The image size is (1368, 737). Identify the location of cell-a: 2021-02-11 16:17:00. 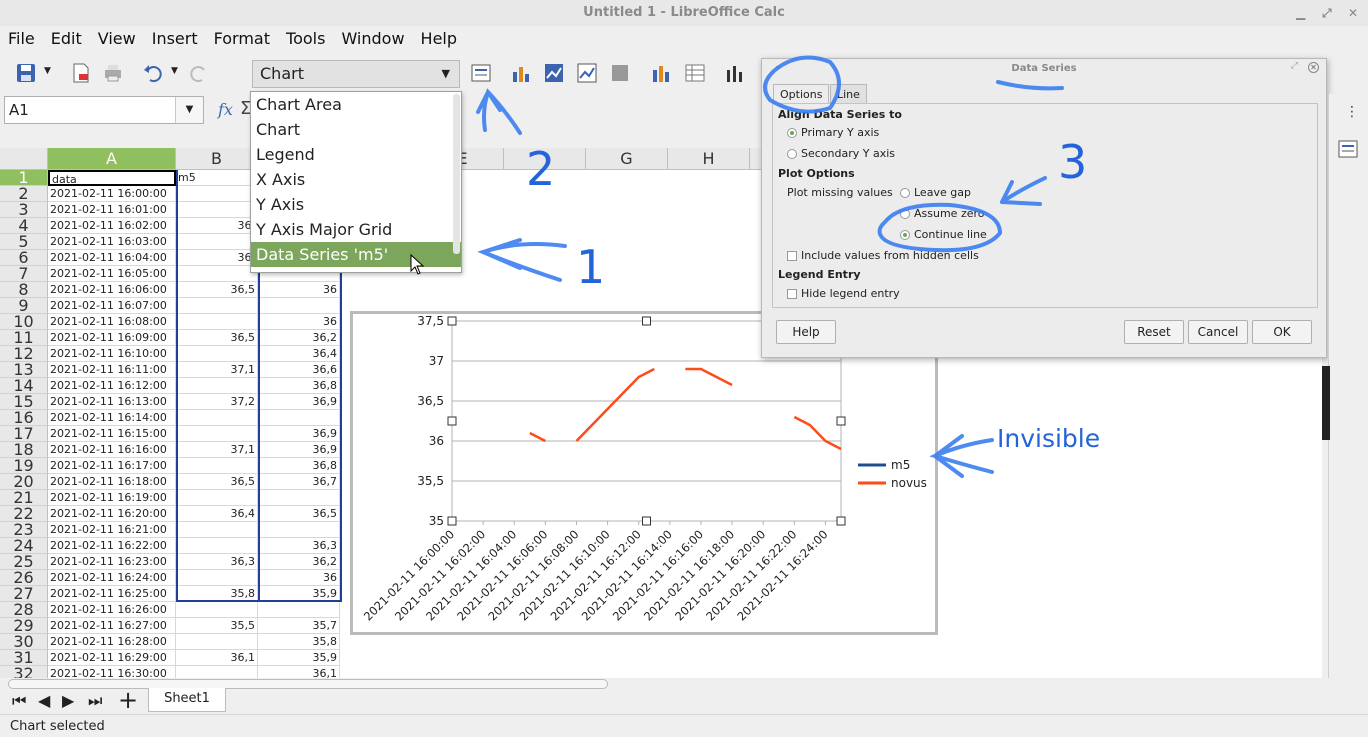
(112, 466).